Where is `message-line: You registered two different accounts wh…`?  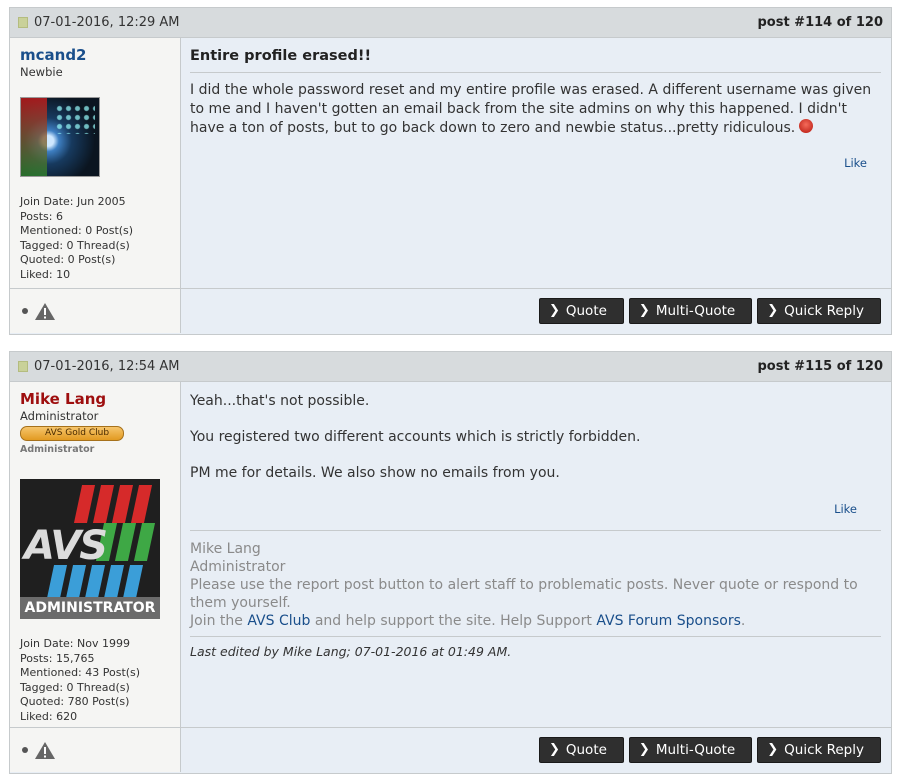 message-line: You registered two different accounts wh… is located at coordinates (415, 437).